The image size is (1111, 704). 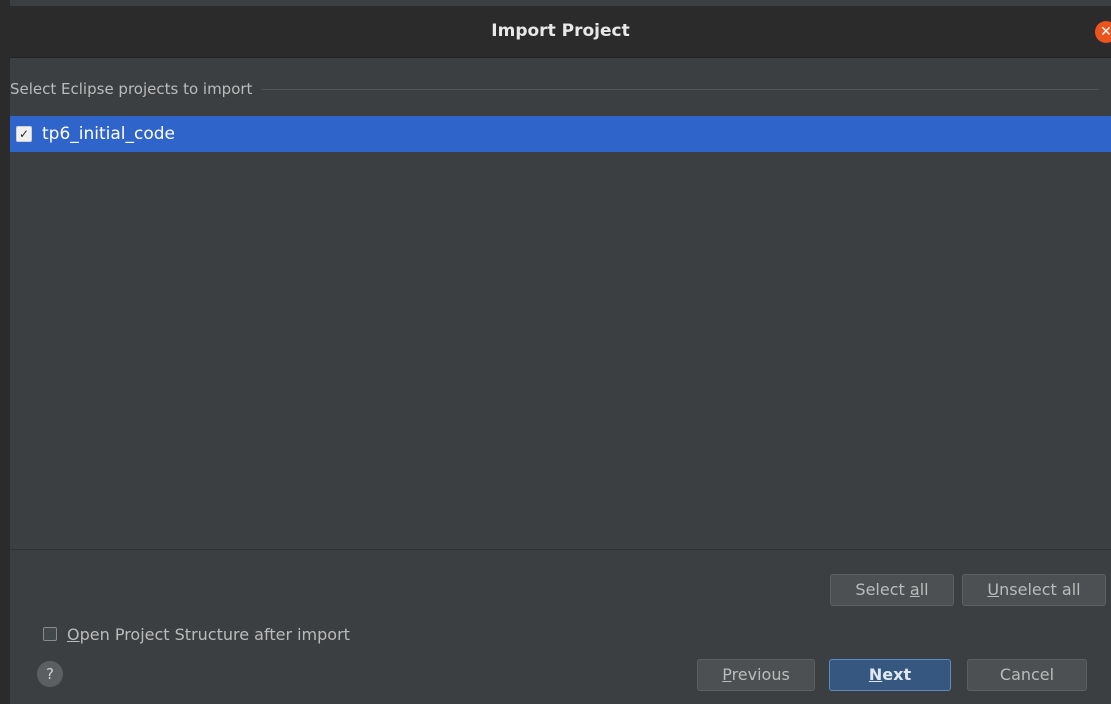 I want to click on select-all-label-post: ll, so click(x=924, y=589).